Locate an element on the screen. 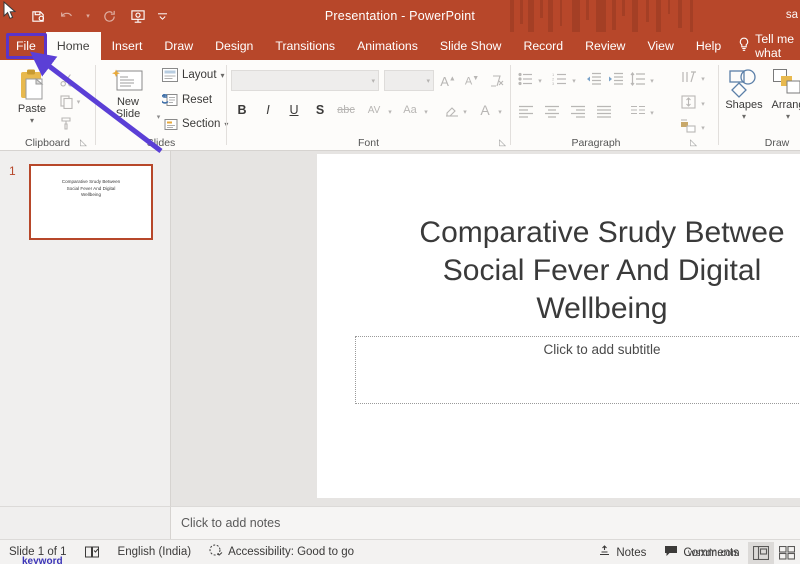 This screenshot has width=800, height=564. align-left-icon is located at coordinates (526, 111).